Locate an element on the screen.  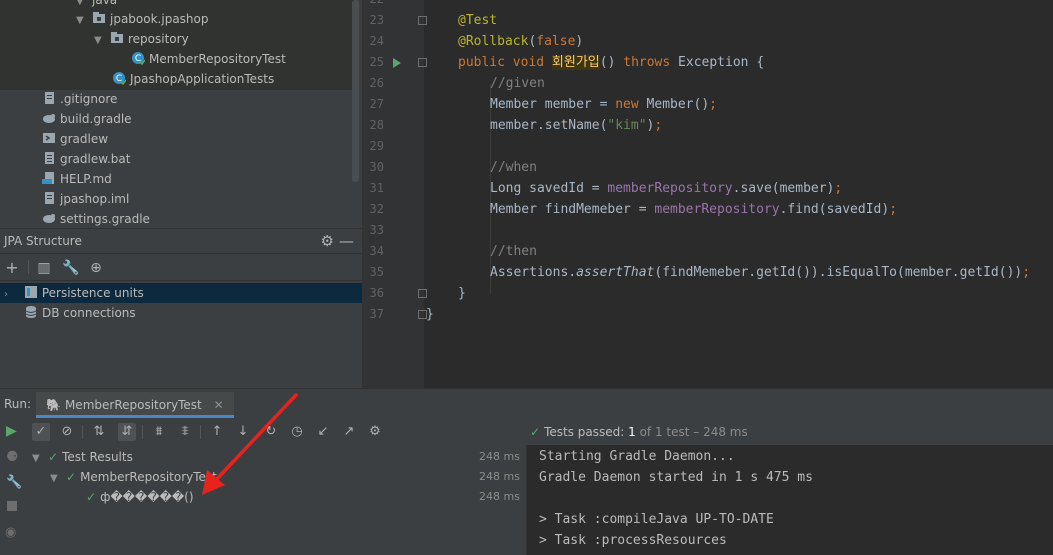
run-tab-bar: Run: 🐘 MemberRepositoryTest ✕ is located at coordinates (526, 404).